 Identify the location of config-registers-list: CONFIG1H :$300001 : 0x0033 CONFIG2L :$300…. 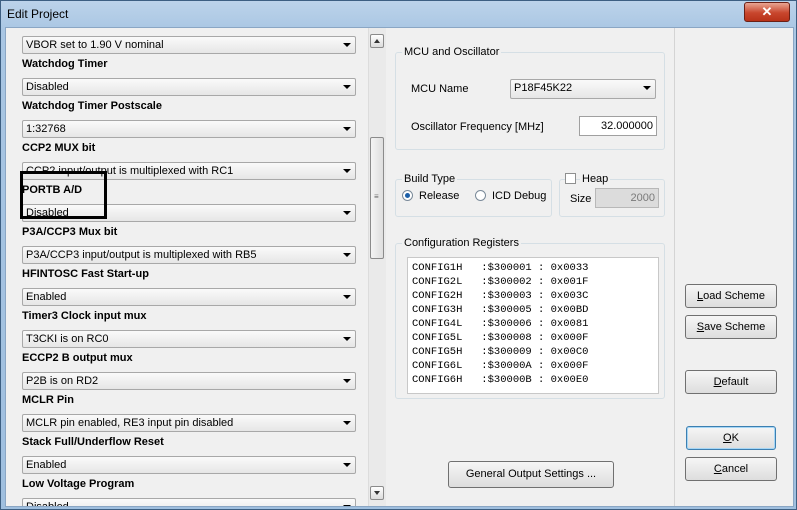
(533, 325).